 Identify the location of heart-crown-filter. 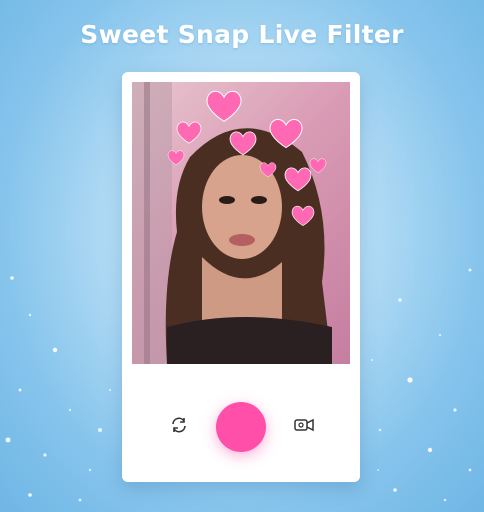
(247, 158).